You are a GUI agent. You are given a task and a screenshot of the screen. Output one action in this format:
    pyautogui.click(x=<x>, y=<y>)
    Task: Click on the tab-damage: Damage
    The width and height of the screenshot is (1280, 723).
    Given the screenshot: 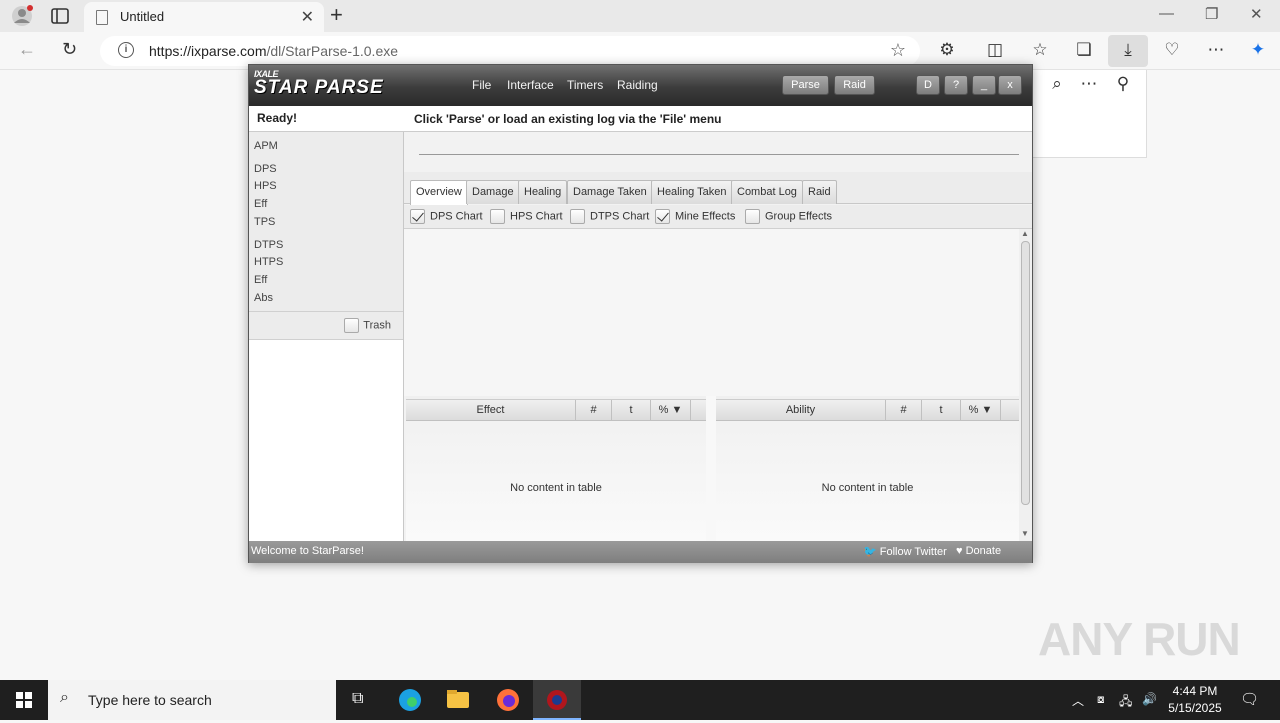 What is the action you would take?
    pyautogui.click(x=493, y=192)
    